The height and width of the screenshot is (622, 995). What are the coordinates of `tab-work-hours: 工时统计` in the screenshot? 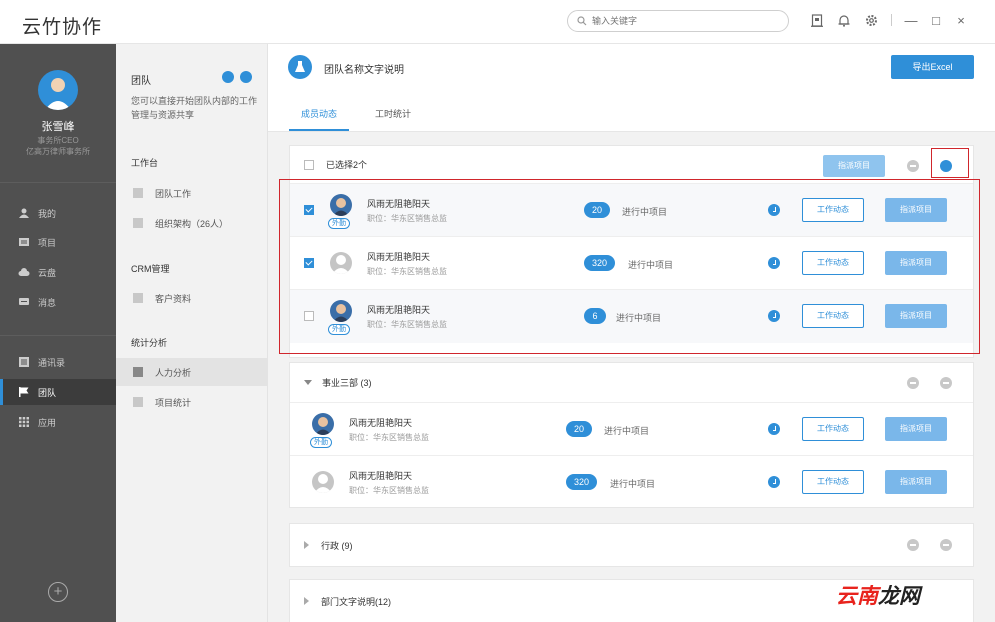 It's located at (393, 119).